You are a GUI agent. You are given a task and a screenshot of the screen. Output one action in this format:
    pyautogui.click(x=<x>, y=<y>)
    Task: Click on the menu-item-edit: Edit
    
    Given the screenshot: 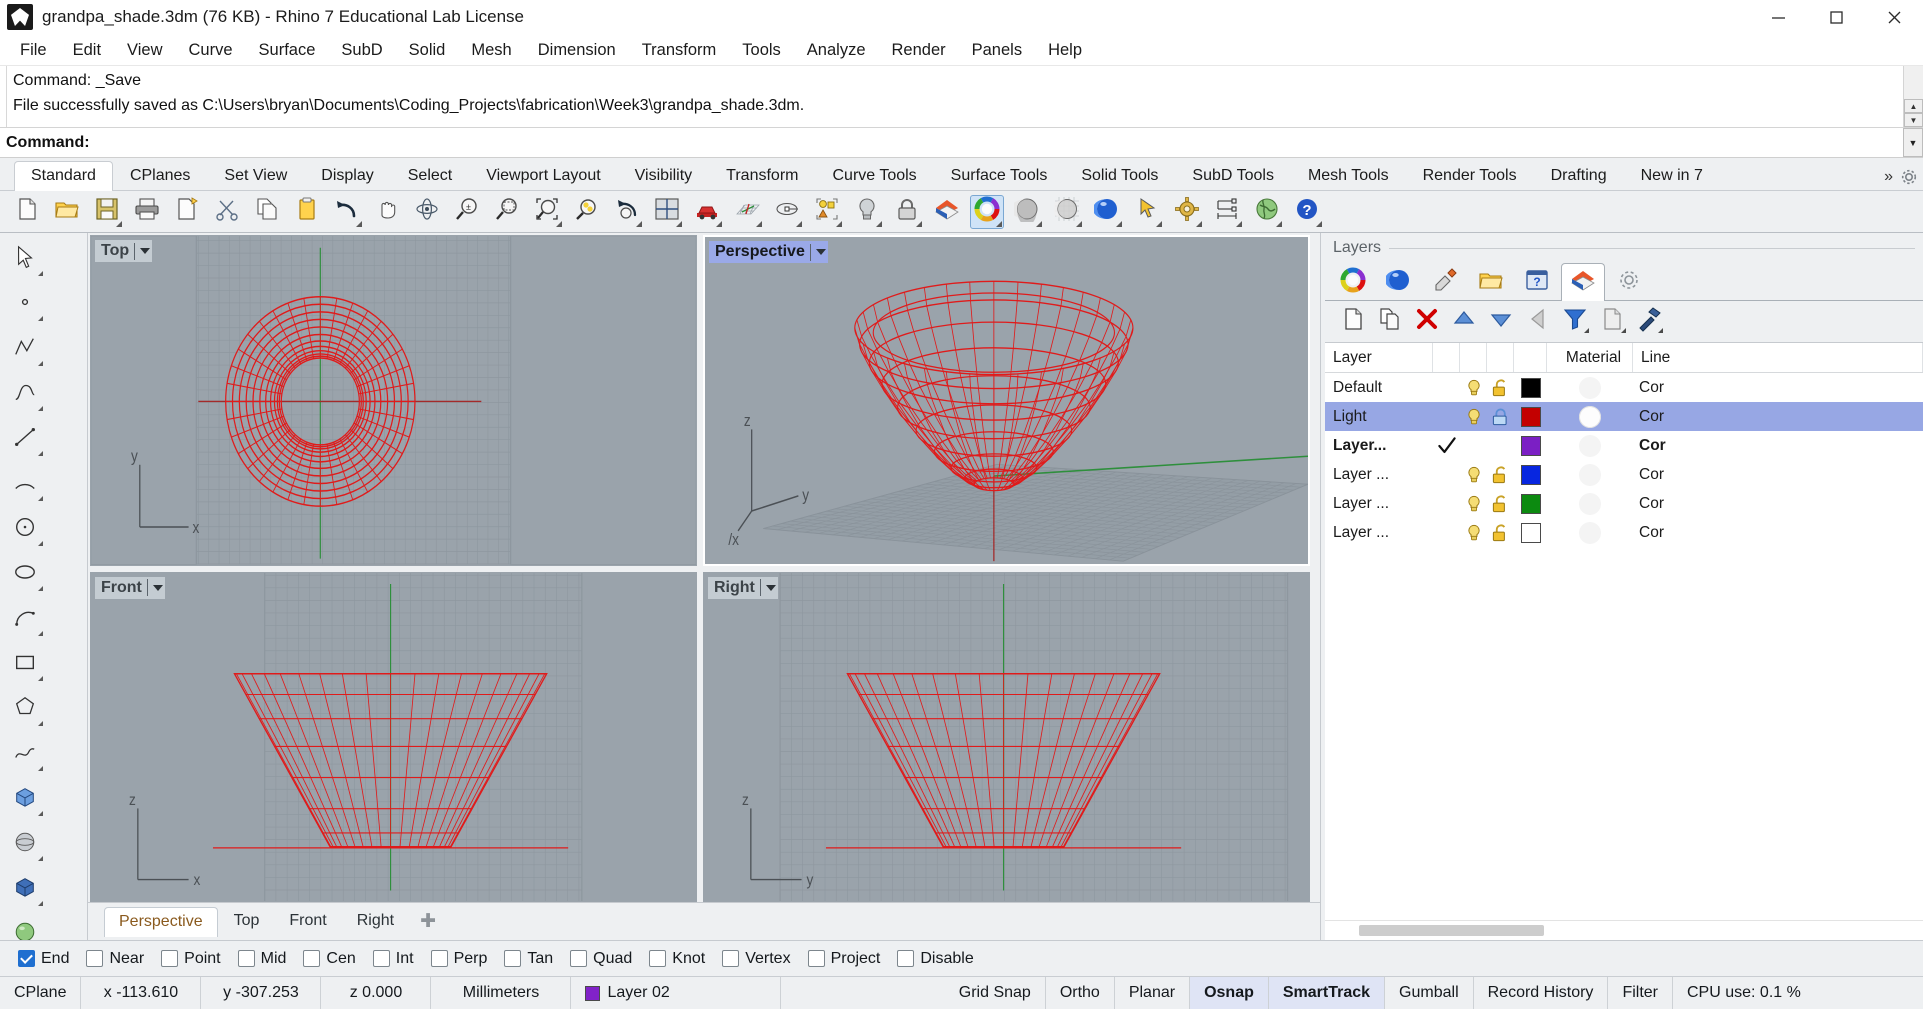 What is the action you would take?
    pyautogui.click(x=87, y=50)
    